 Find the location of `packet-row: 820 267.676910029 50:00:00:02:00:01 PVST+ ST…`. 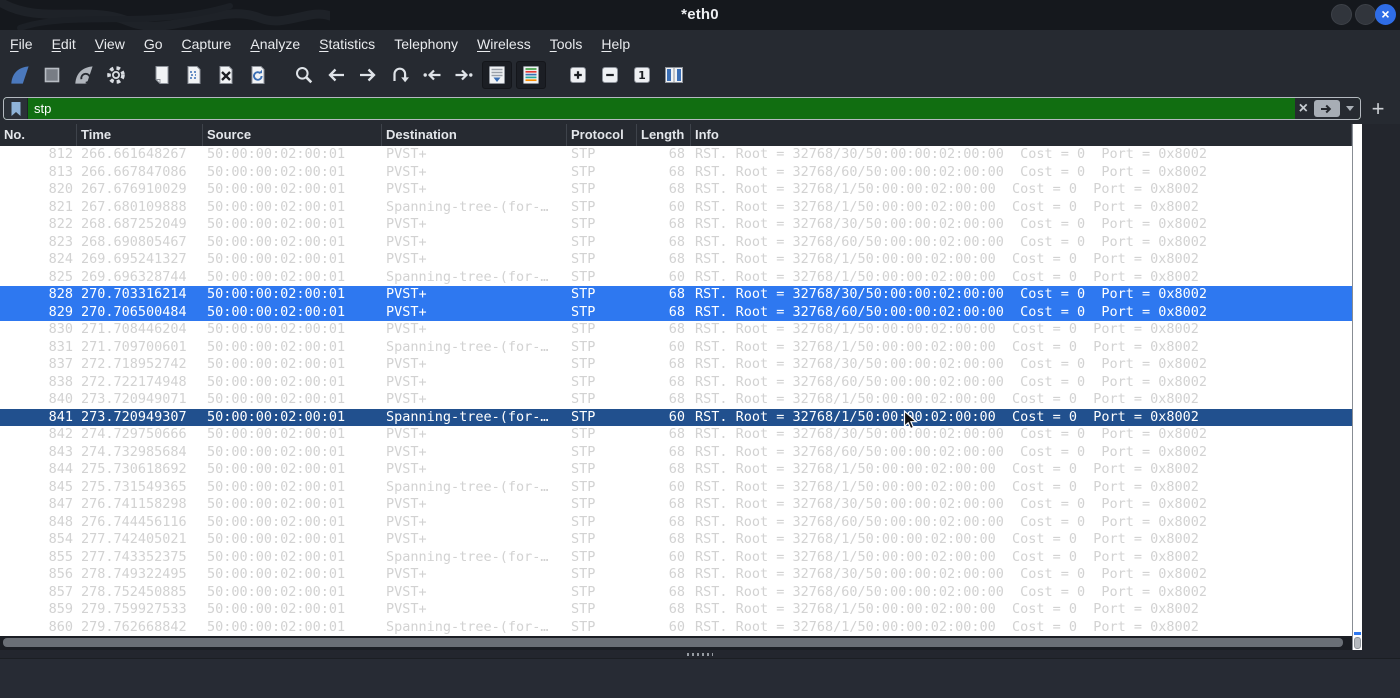

packet-row: 820 267.676910029 50:00:00:02:00:01 PVST+ ST… is located at coordinates (676, 190).